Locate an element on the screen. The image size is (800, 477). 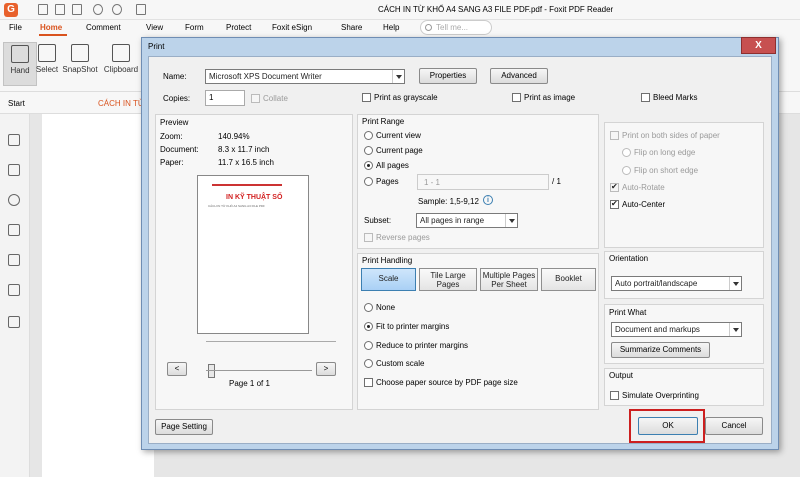
both-sides-checkbox is located at coordinates (614, 135).